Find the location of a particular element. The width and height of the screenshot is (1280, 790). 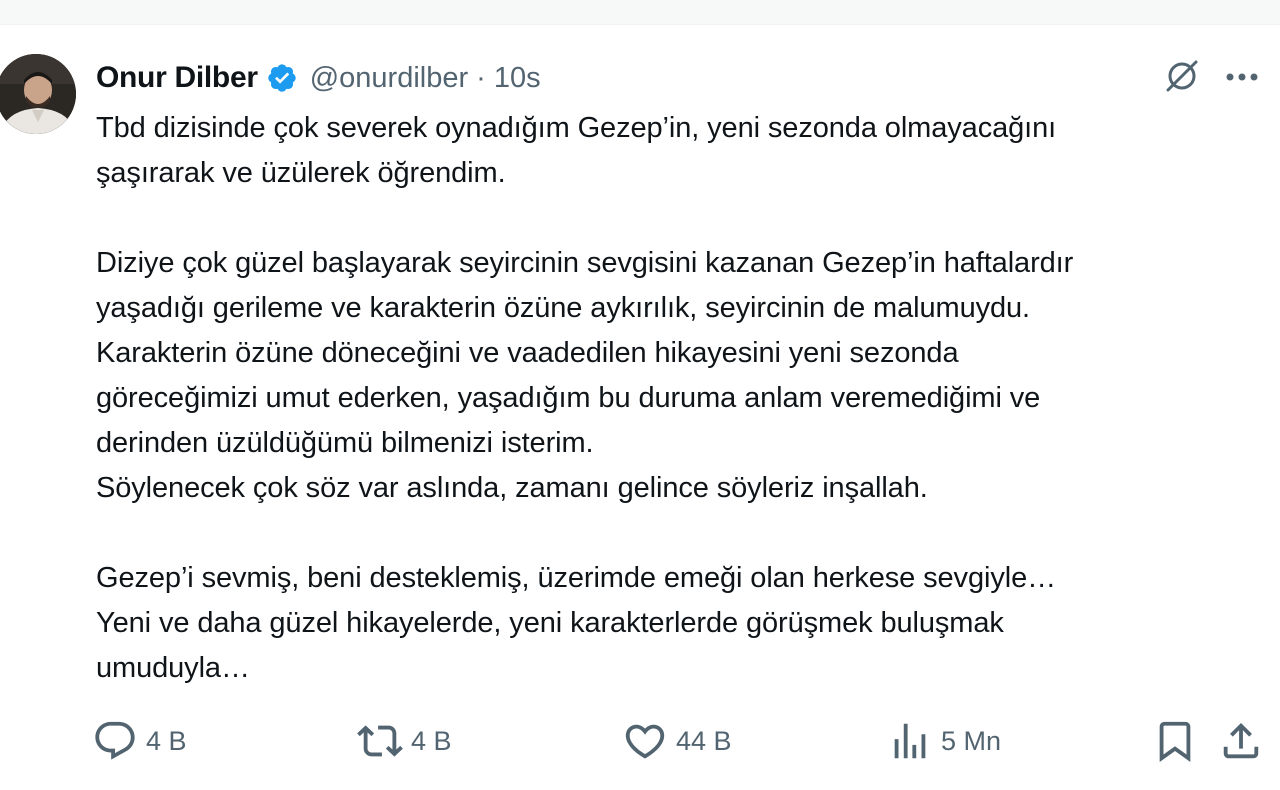

author-name: Onur Dilber is located at coordinates (177, 78).